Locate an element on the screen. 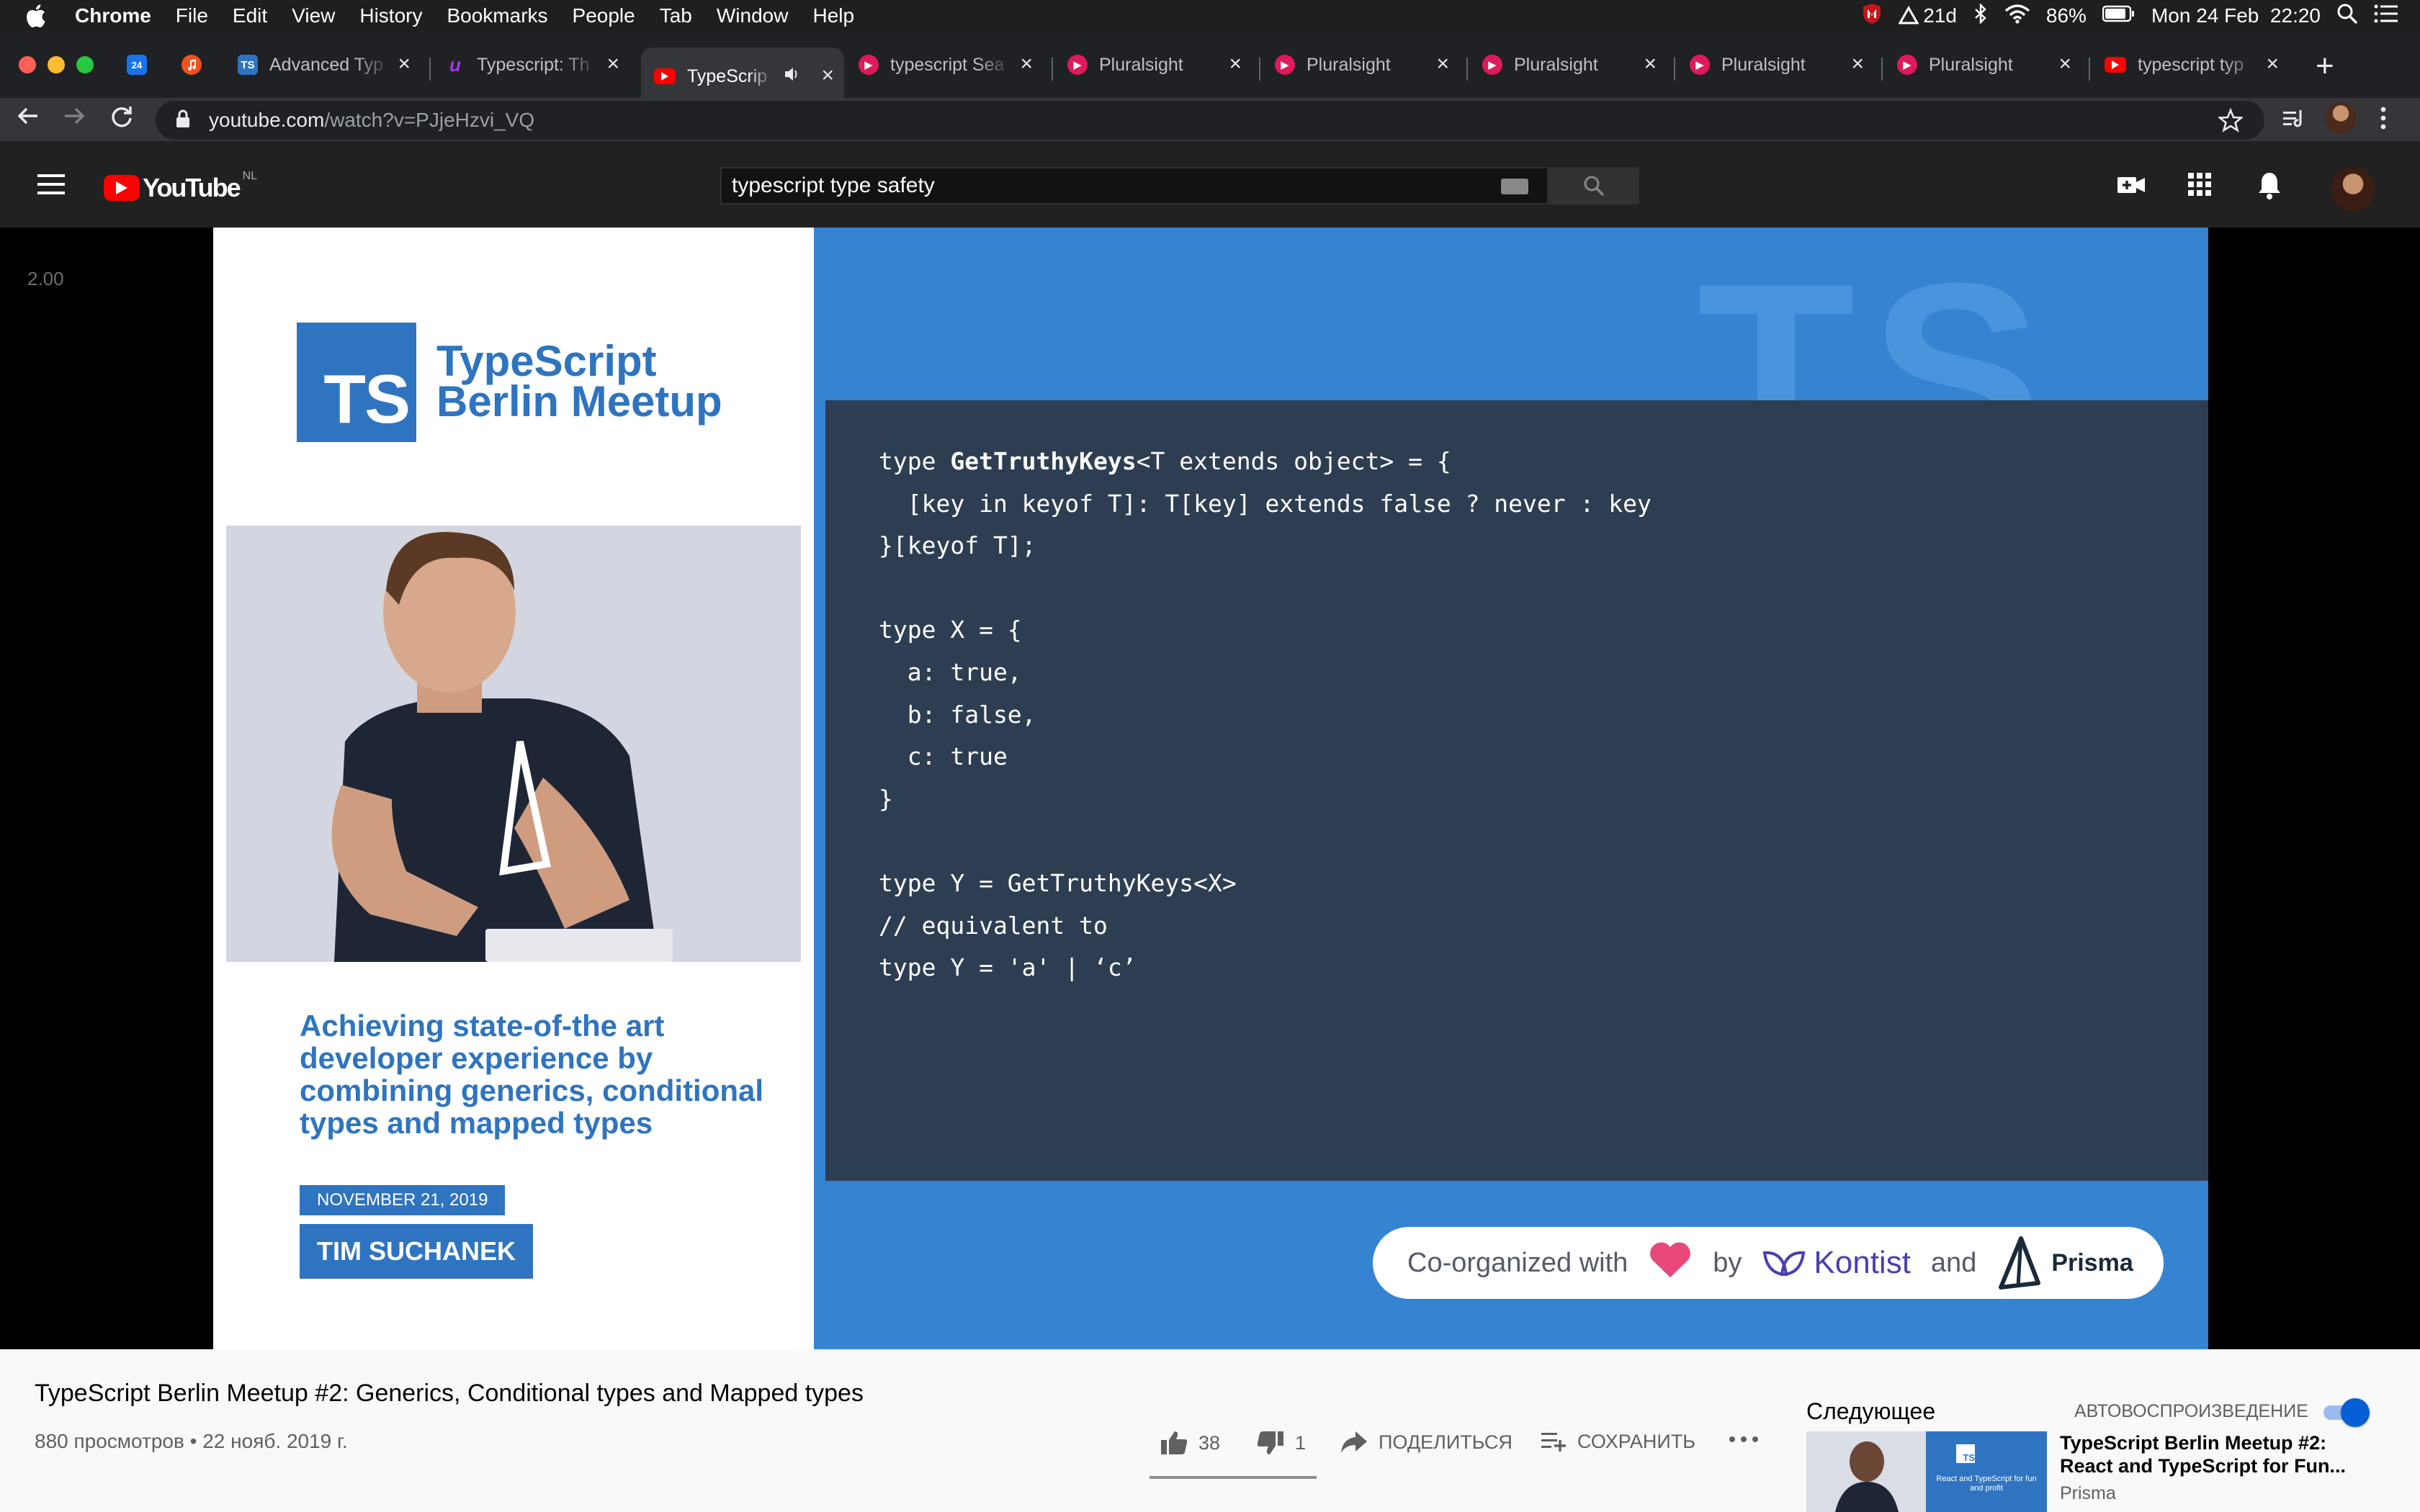 The width and height of the screenshot is (2420, 1512). share-button: ПОДЕЛИТЬСЯ is located at coordinates (1426, 1442).